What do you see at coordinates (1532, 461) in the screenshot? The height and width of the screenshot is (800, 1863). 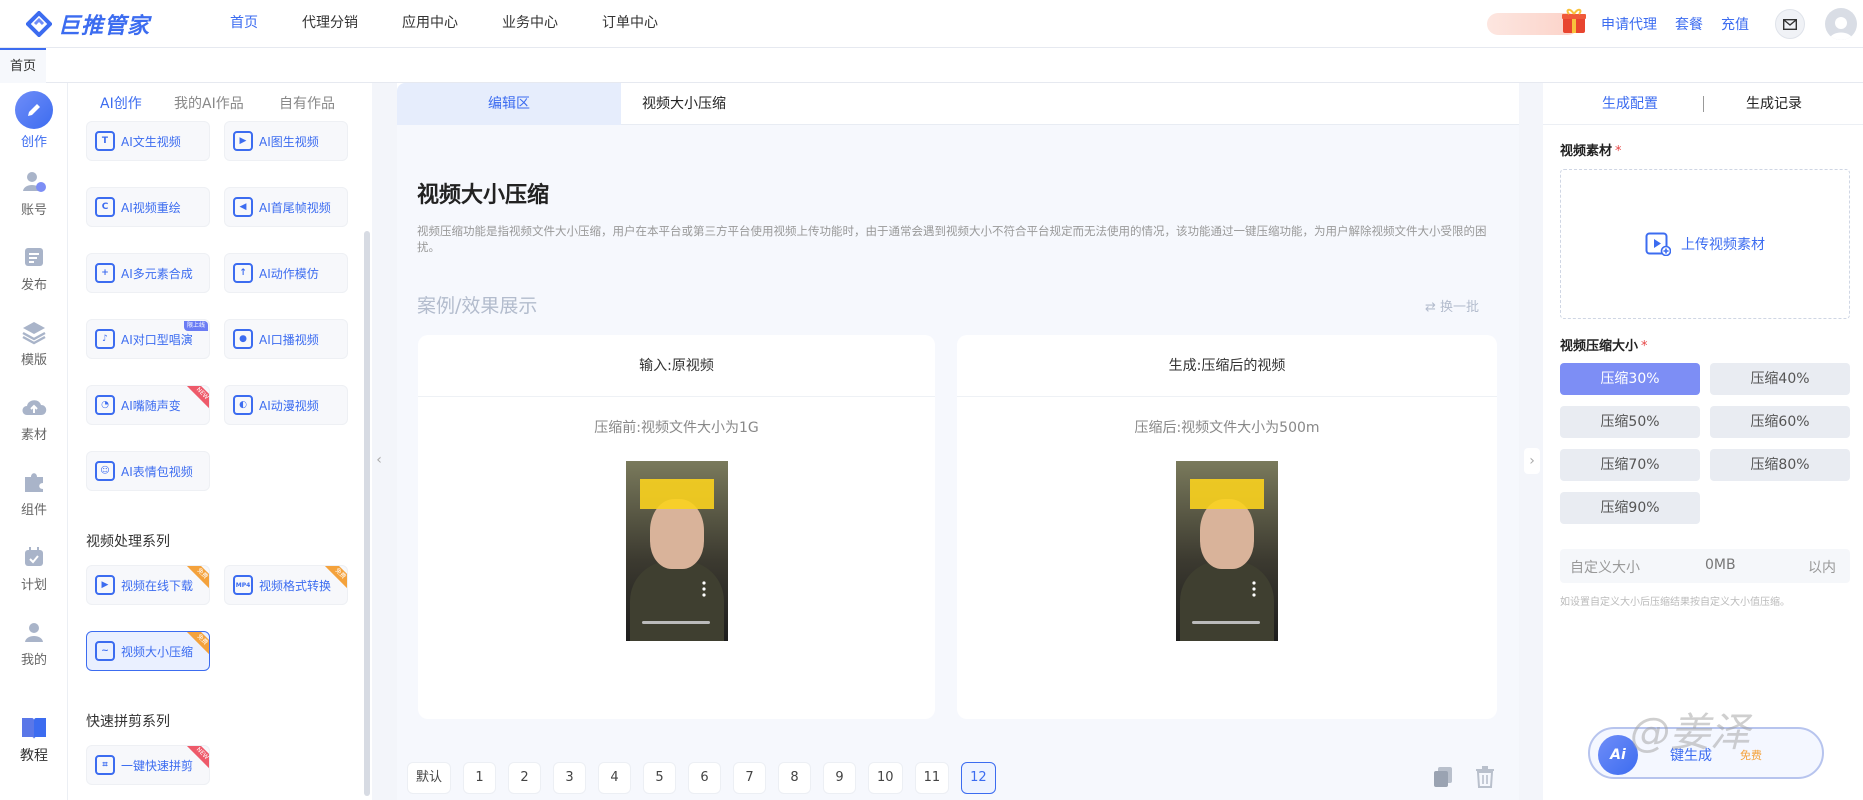 I see `collapse-right-icon: ›` at bounding box center [1532, 461].